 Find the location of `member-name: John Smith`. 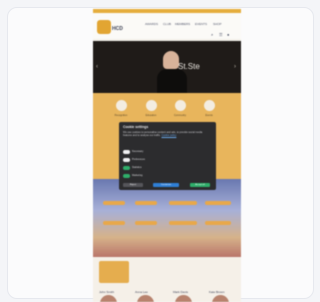

member-name: John Smith is located at coordinates (107, 292).